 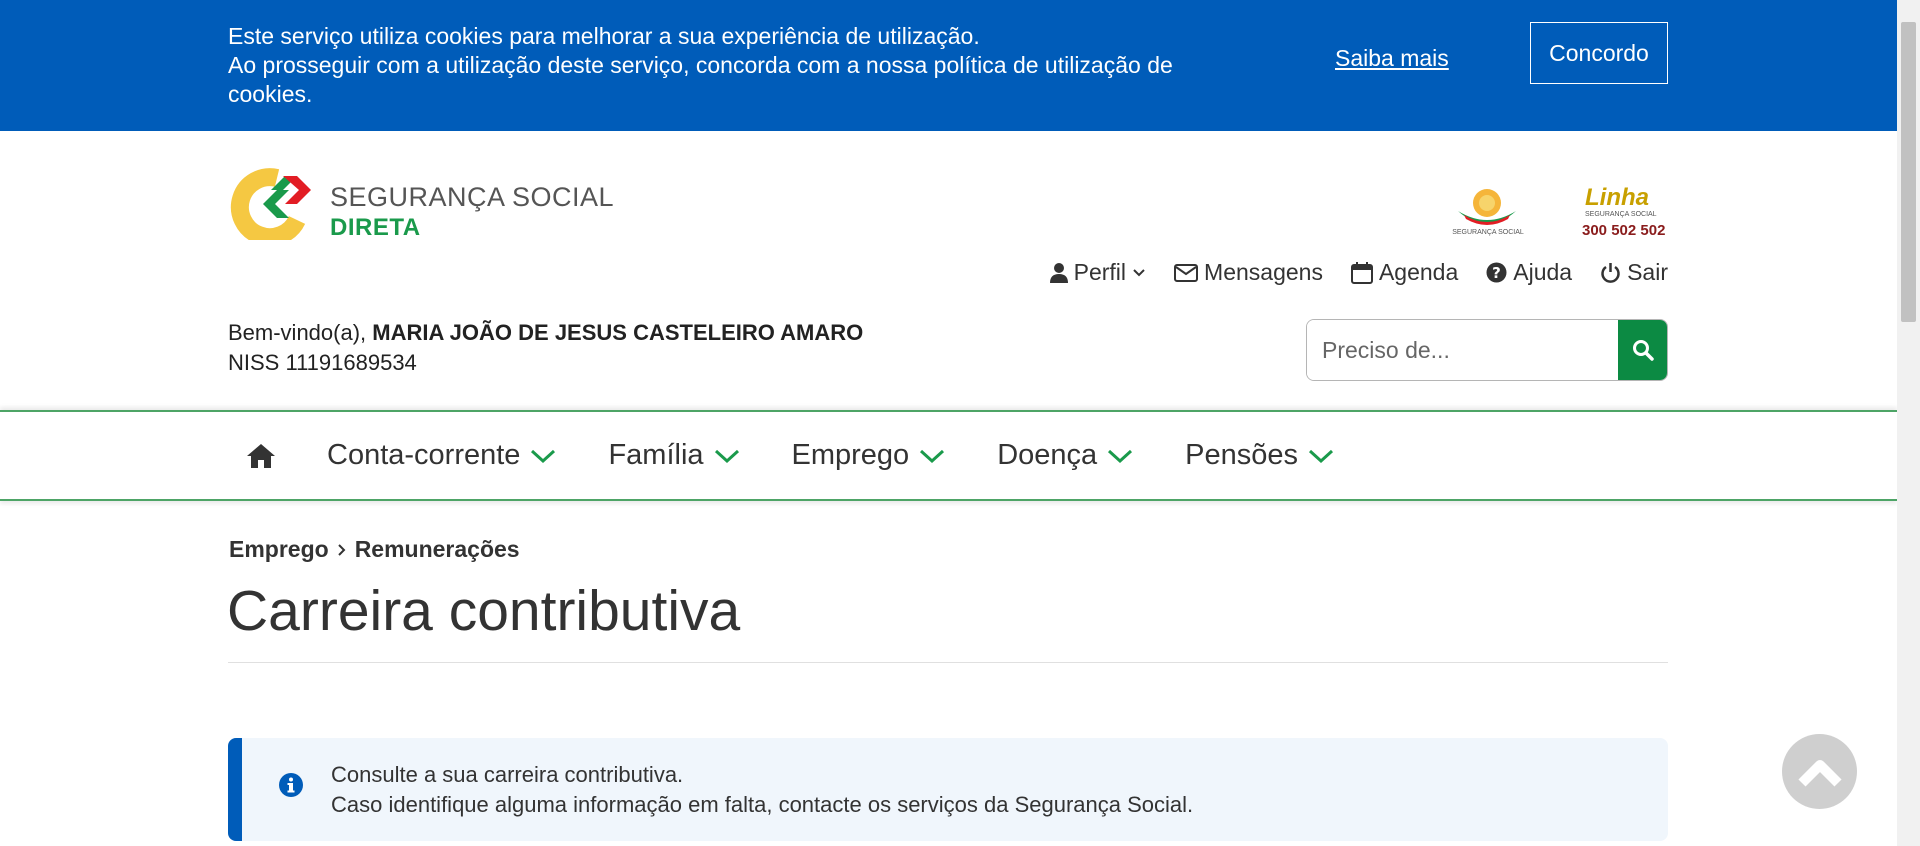 I want to click on user-icon, so click(x=1058, y=272).